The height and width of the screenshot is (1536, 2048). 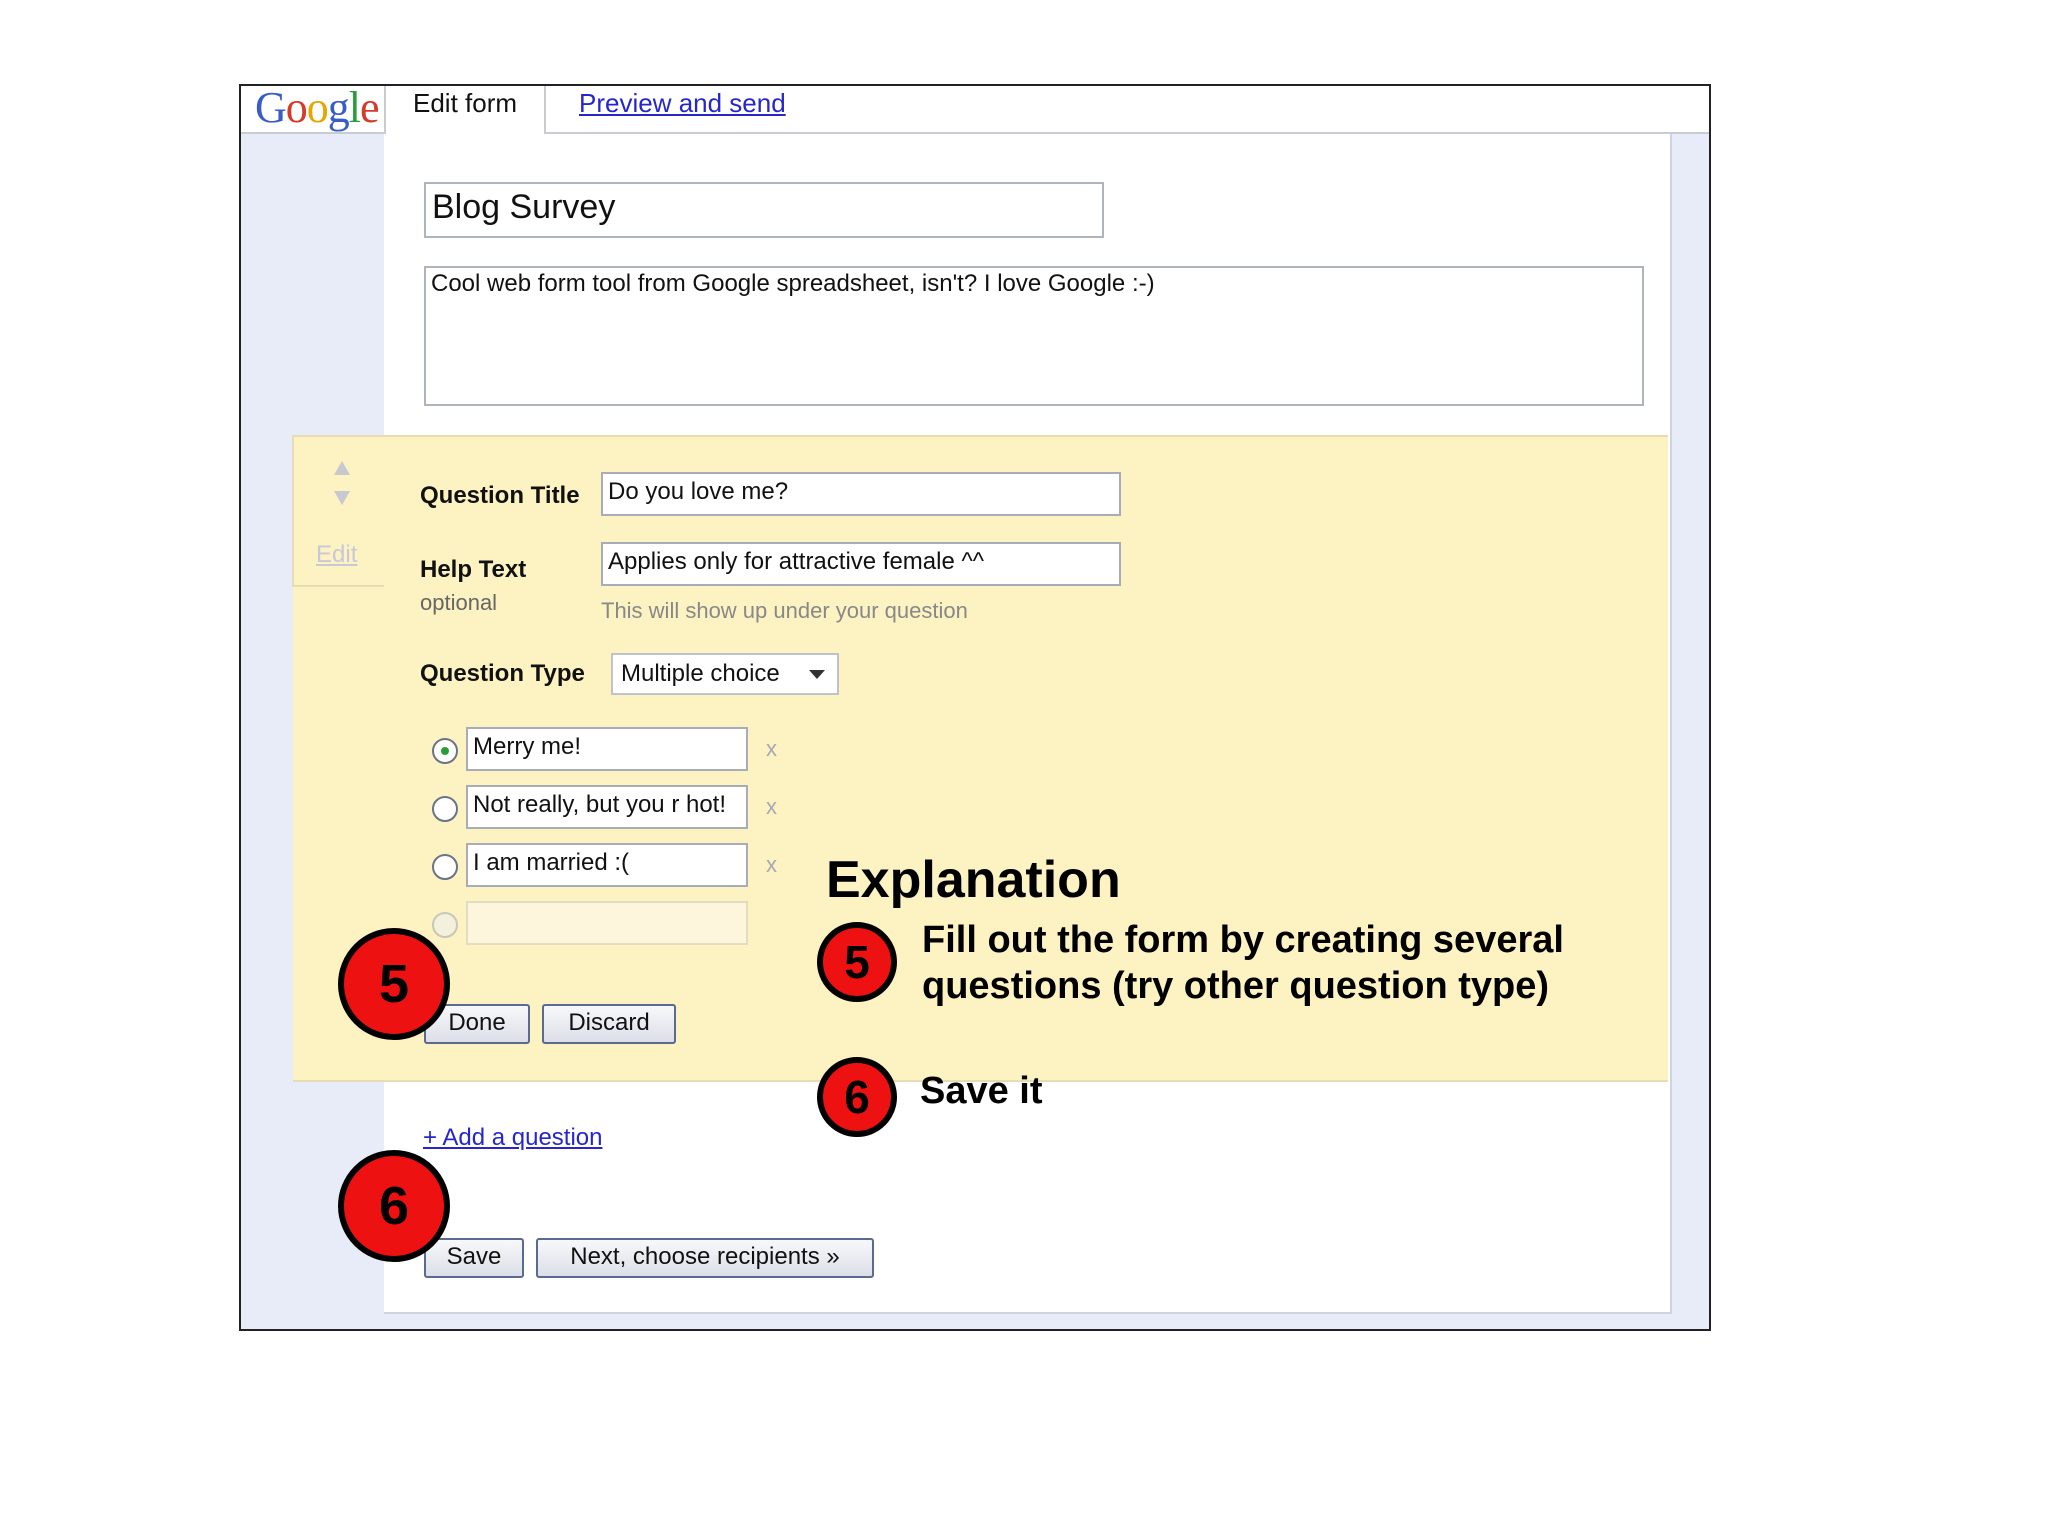 What do you see at coordinates (474, 1258) in the screenshot?
I see `save-button: Save` at bounding box center [474, 1258].